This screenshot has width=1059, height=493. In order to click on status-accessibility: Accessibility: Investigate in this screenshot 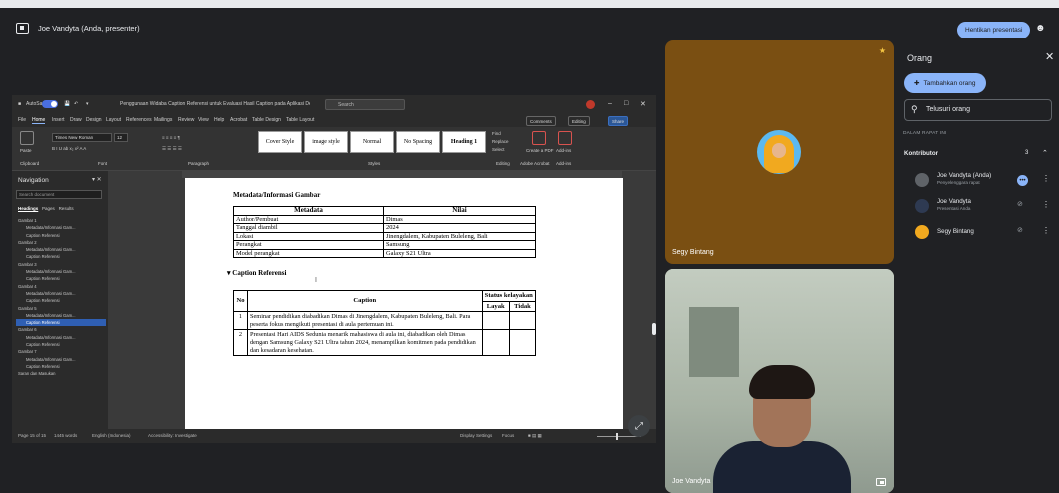, I will do `click(172, 435)`.